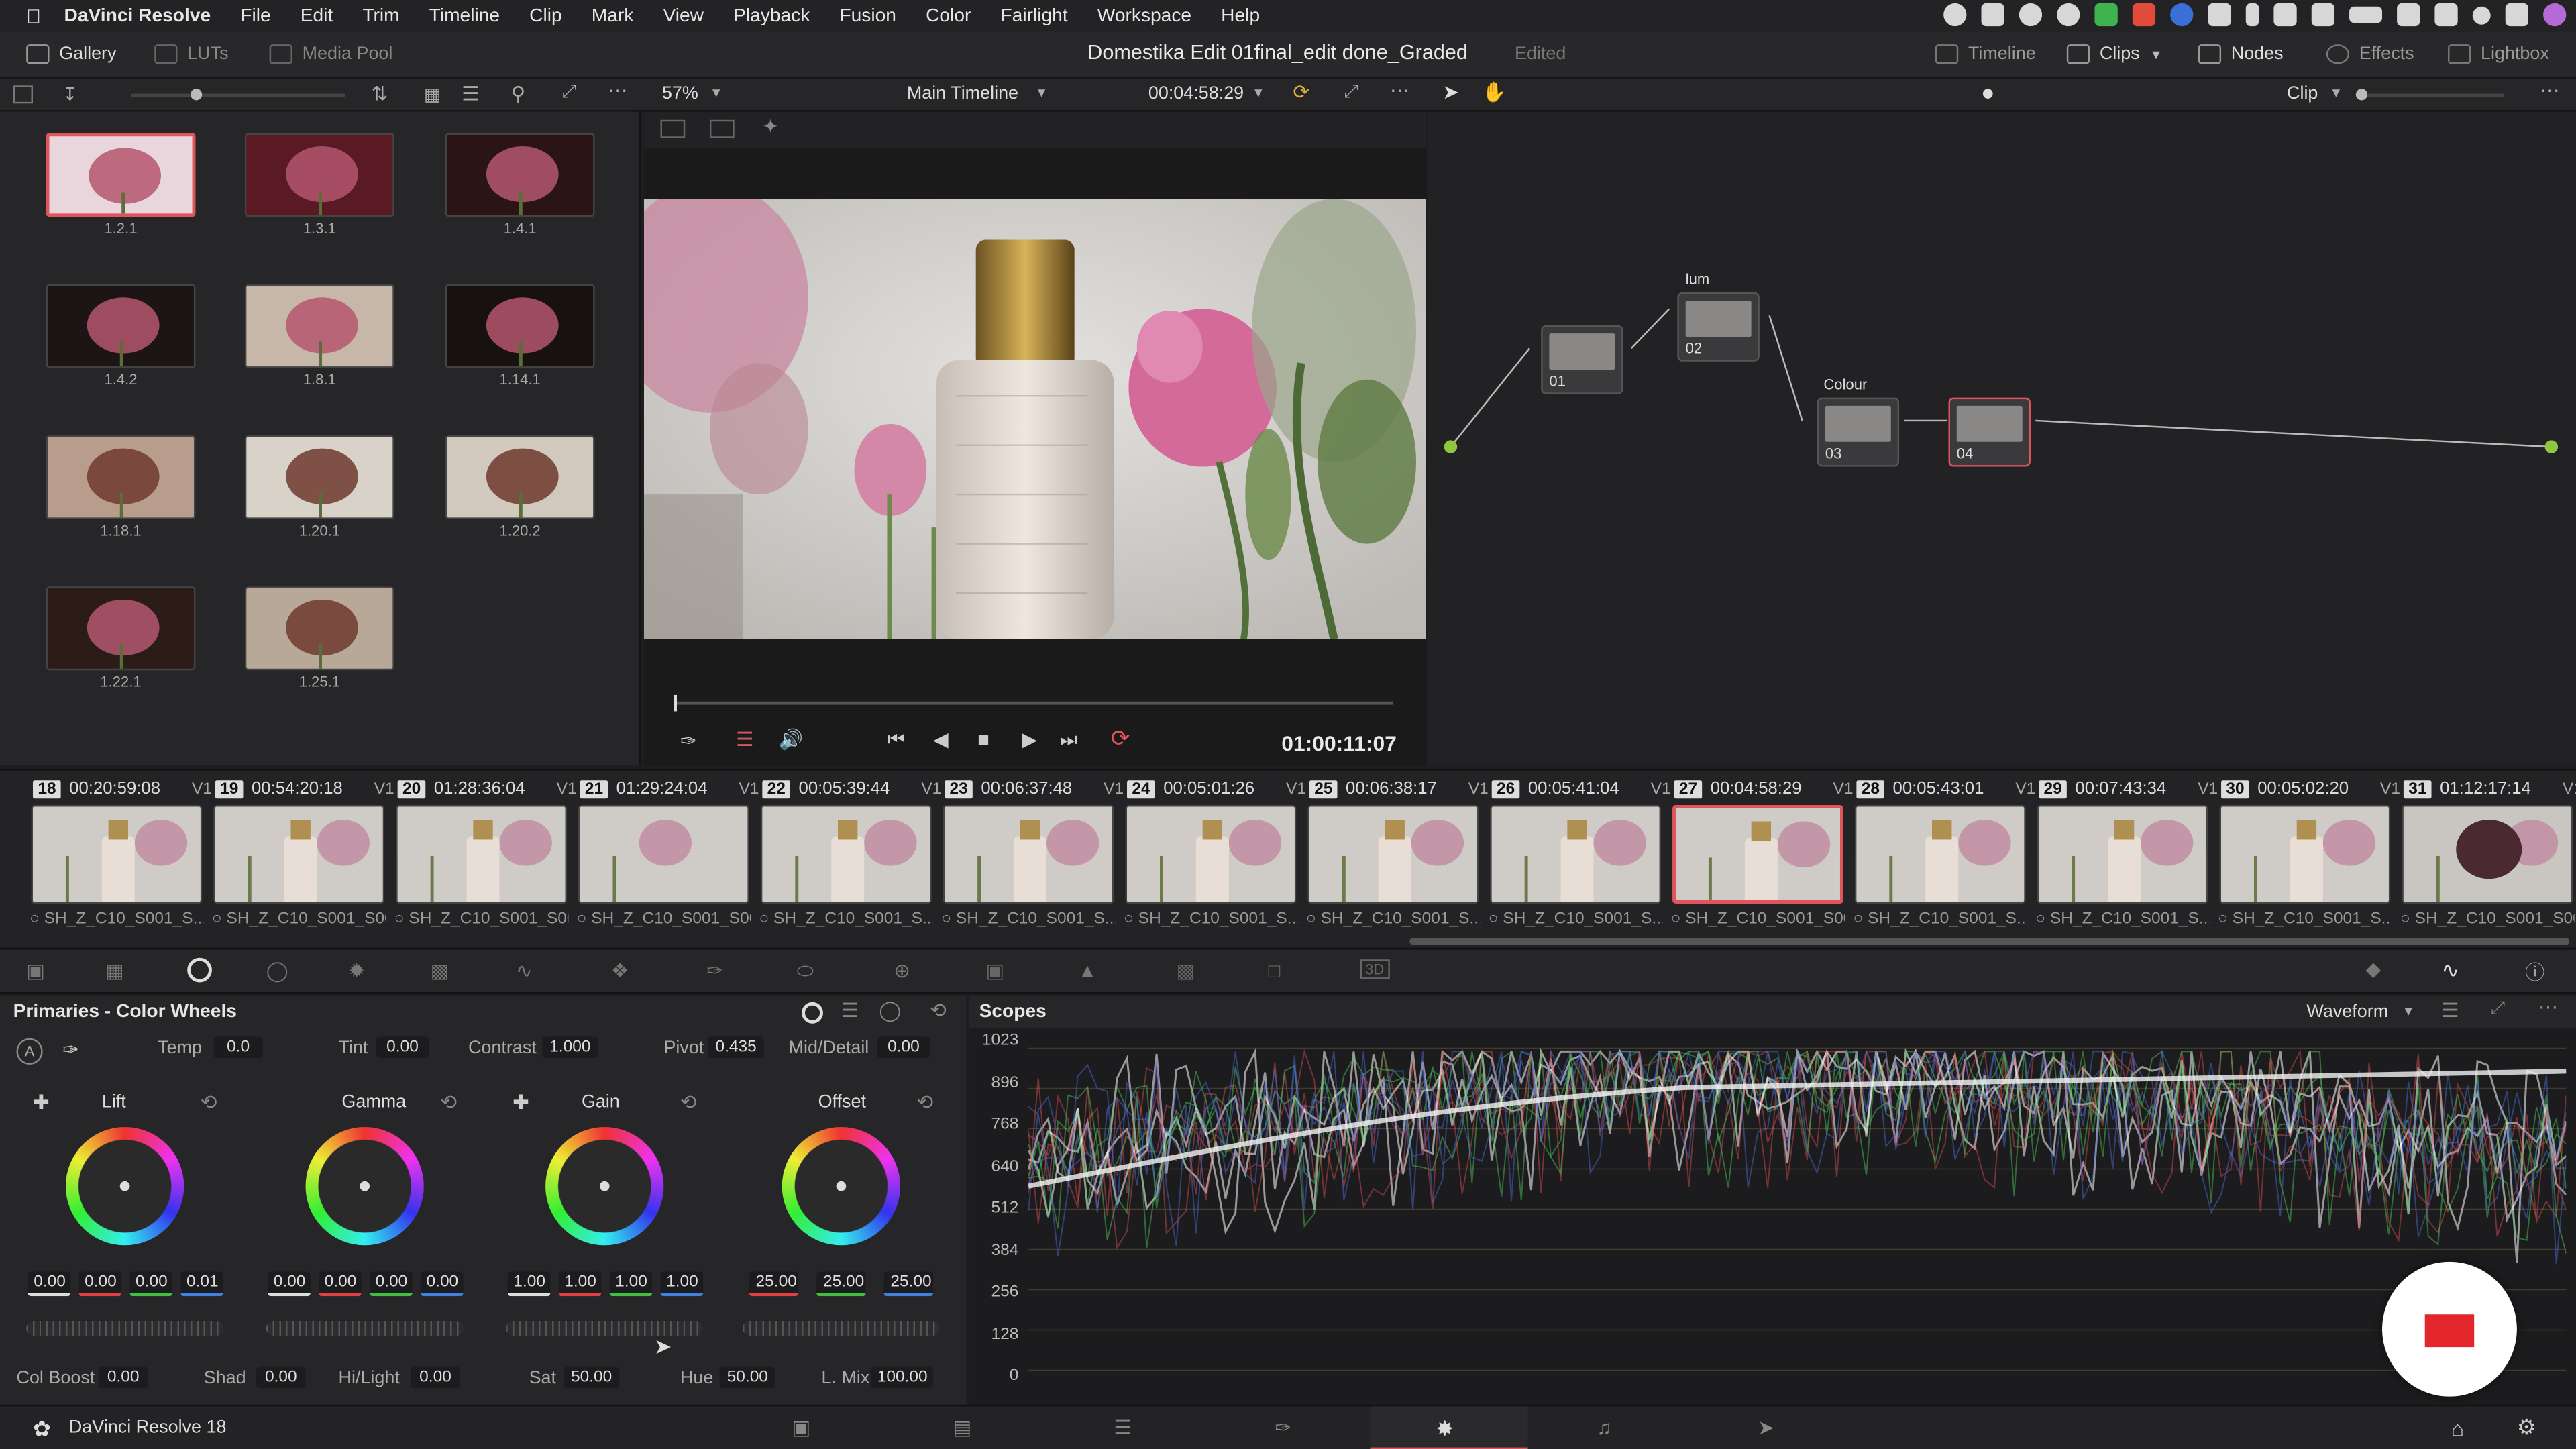  I want to click on menu-edit: Edit, so click(317, 15).